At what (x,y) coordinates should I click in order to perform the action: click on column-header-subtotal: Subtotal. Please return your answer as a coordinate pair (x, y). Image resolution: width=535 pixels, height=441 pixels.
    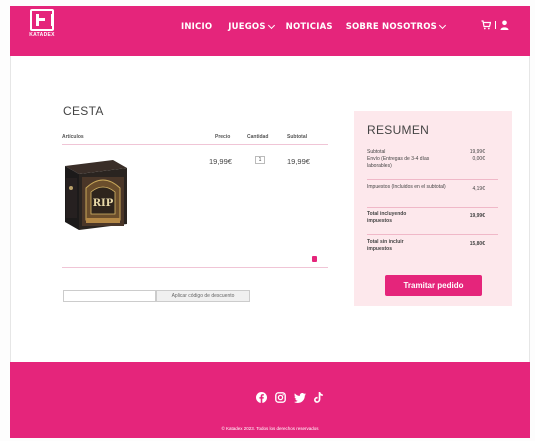
    Looking at the image, I should click on (297, 137).